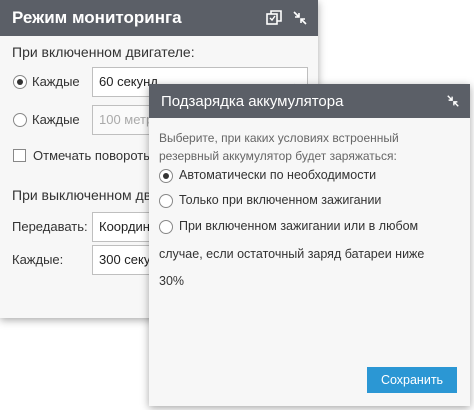  Describe the element at coordinates (166, 176) in the screenshot. I see `option-auto-radio` at that location.